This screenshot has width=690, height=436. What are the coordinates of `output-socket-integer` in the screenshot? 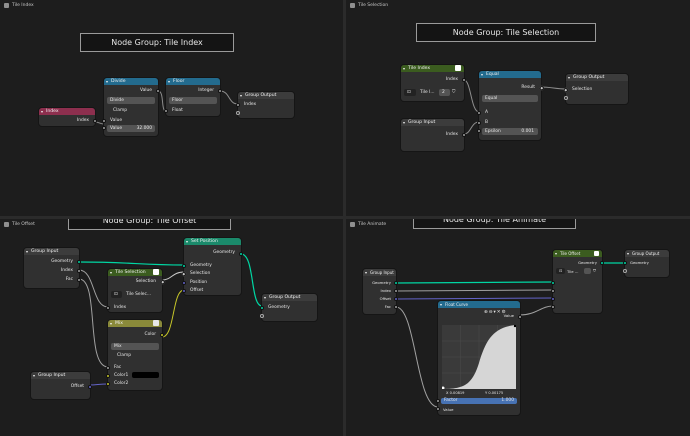 It's located at (220, 91).